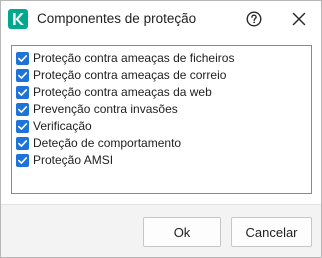 The image size is (322, 258). What do you see at coordinates (134, 58) in the screenshot?
I see `item-label: Proteção contra ameaças de ficheiros` at bounding box center [134, 58].